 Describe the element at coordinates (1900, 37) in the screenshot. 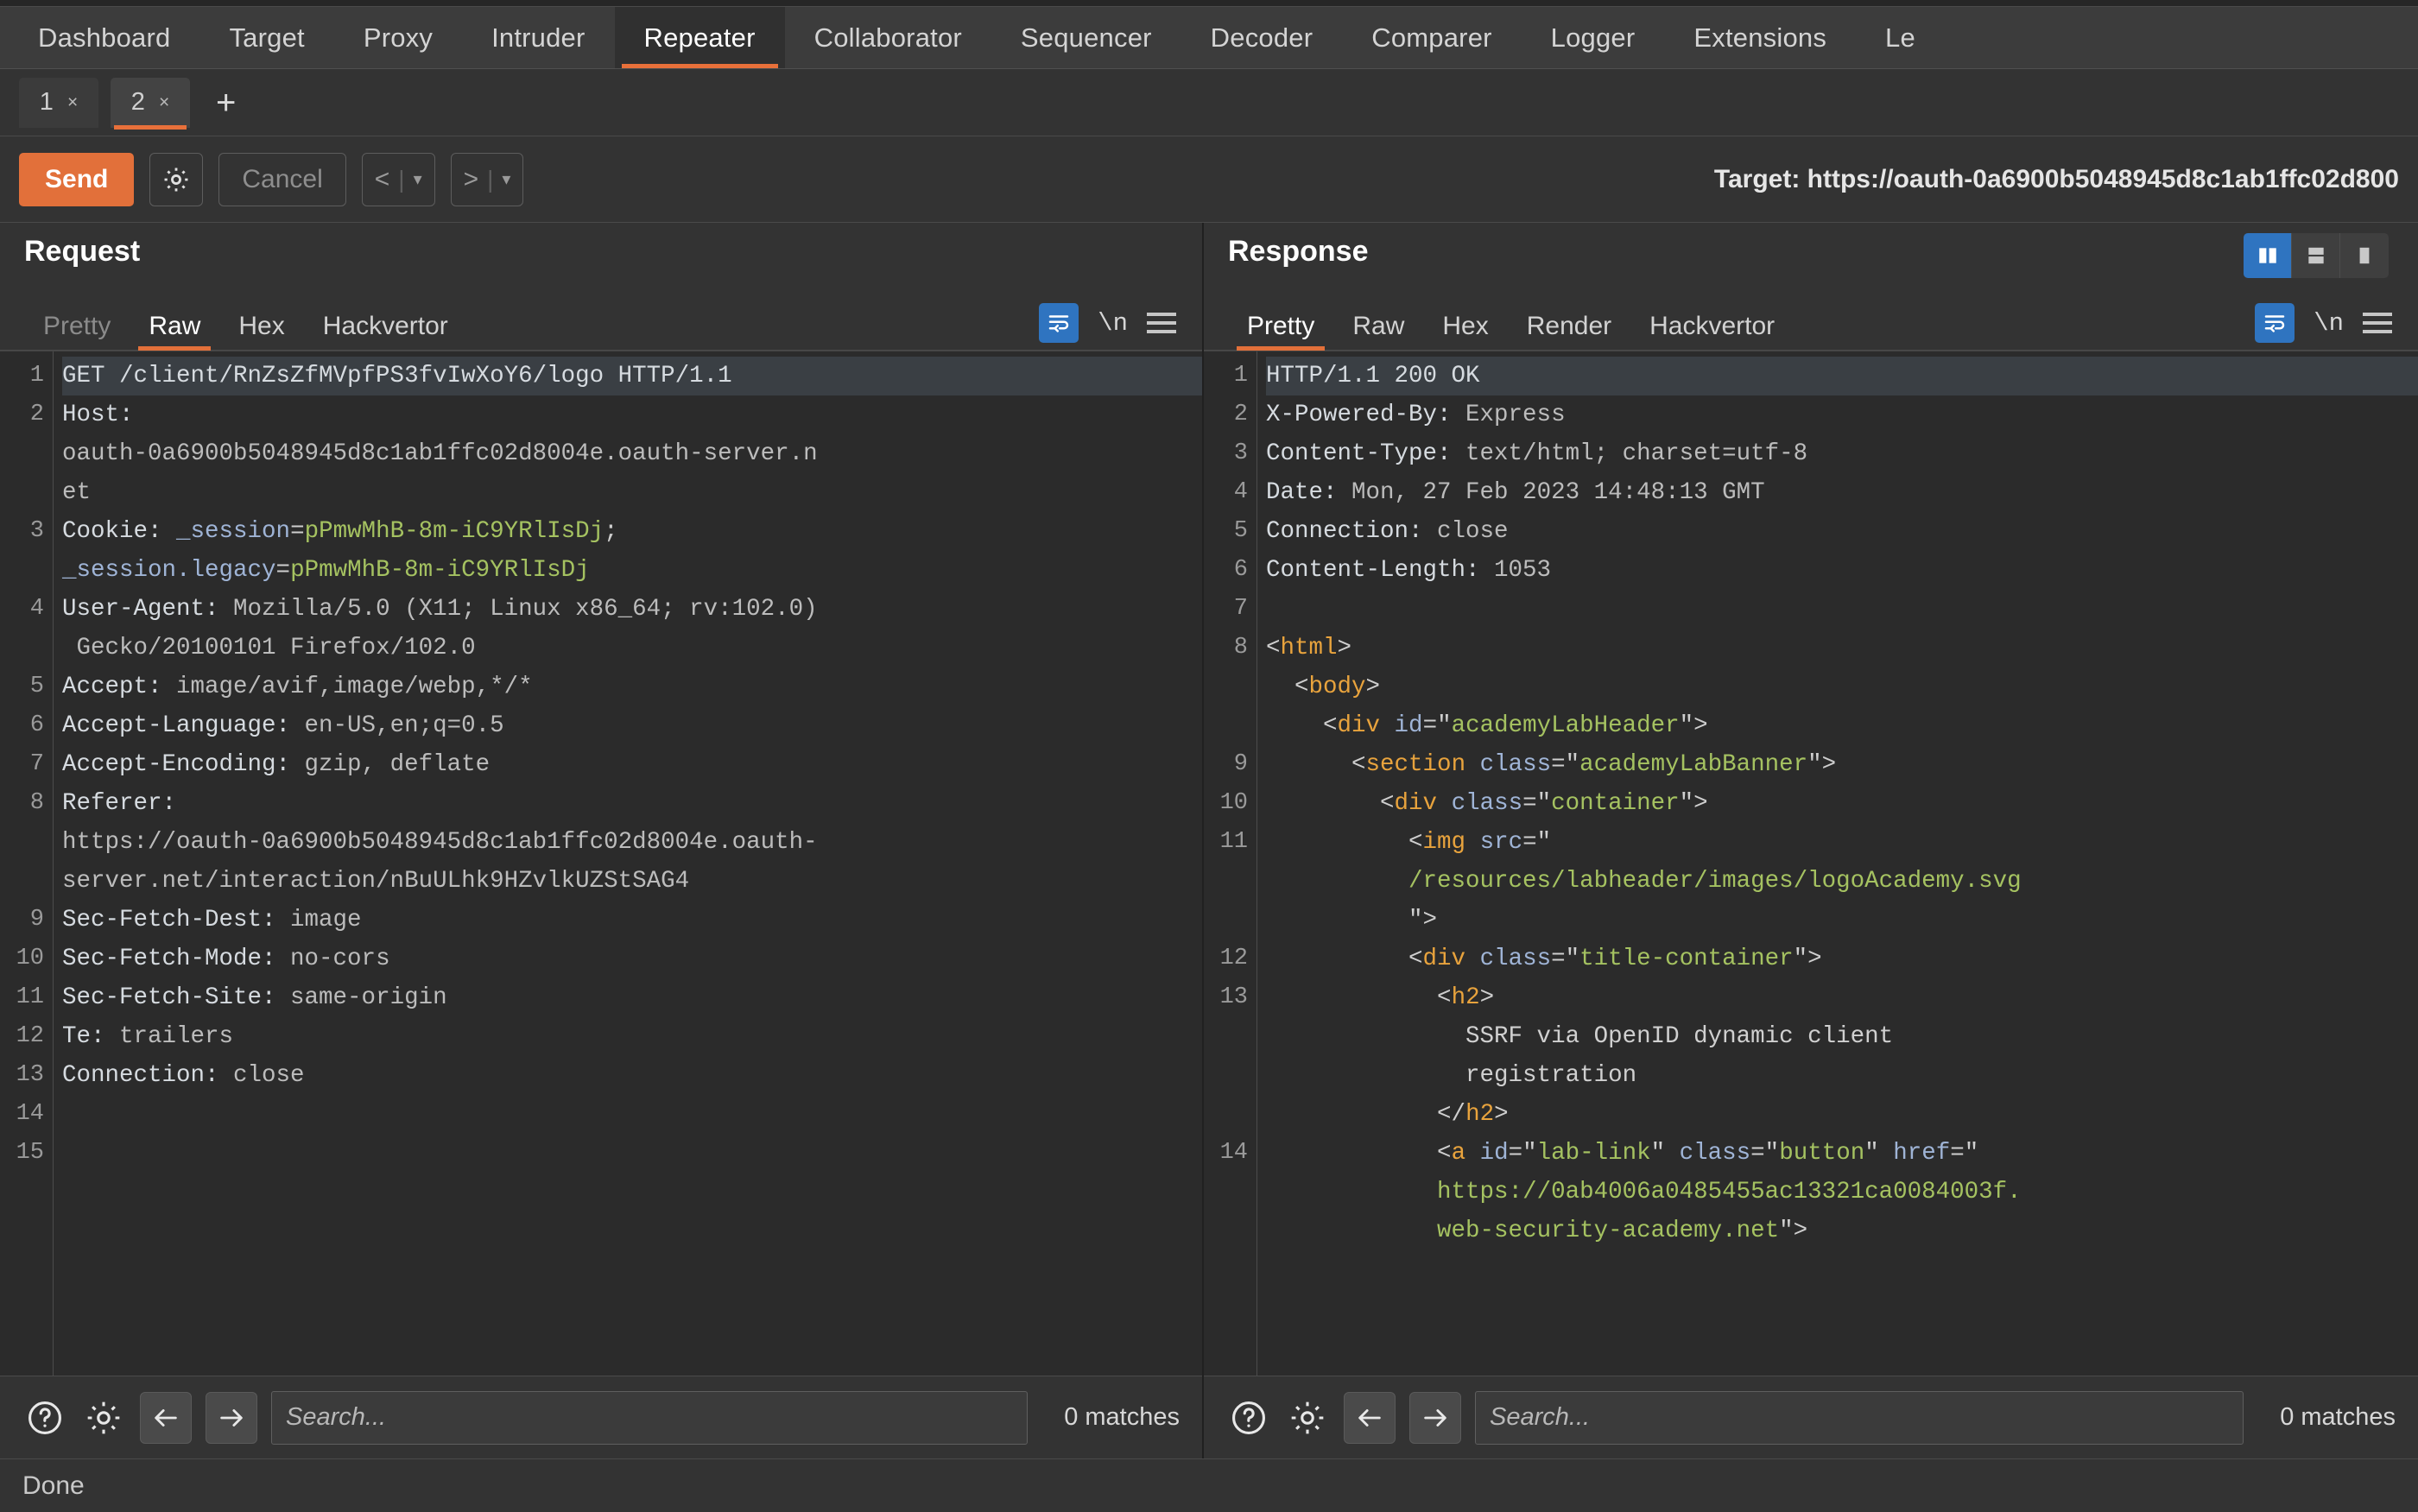

I see `main-tab-le: Le` at that location.